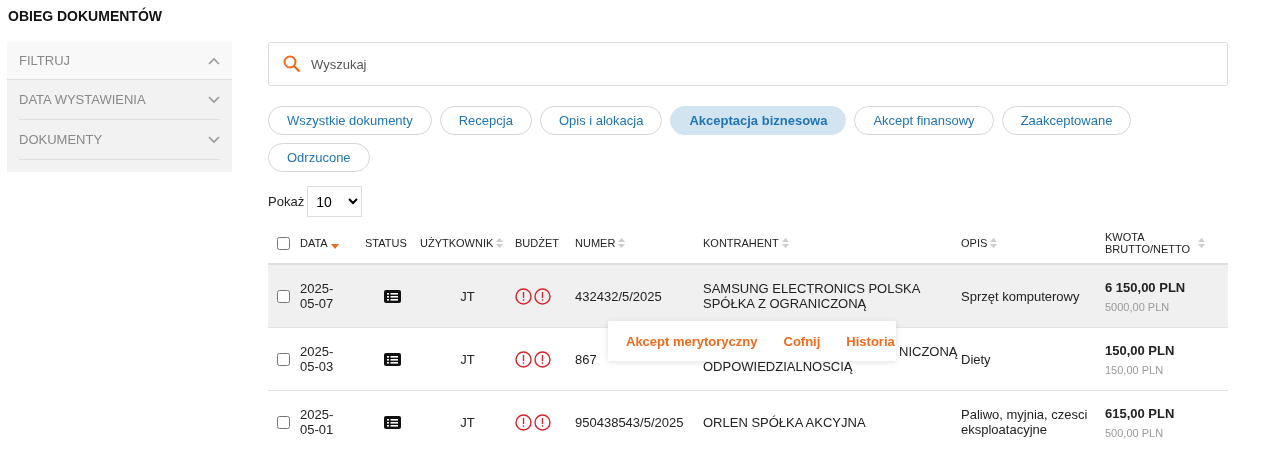  Describe the element at coordinates (1021, 296) in the screenshot. I see `description-text: Sprzęt komputerowy` at that location.